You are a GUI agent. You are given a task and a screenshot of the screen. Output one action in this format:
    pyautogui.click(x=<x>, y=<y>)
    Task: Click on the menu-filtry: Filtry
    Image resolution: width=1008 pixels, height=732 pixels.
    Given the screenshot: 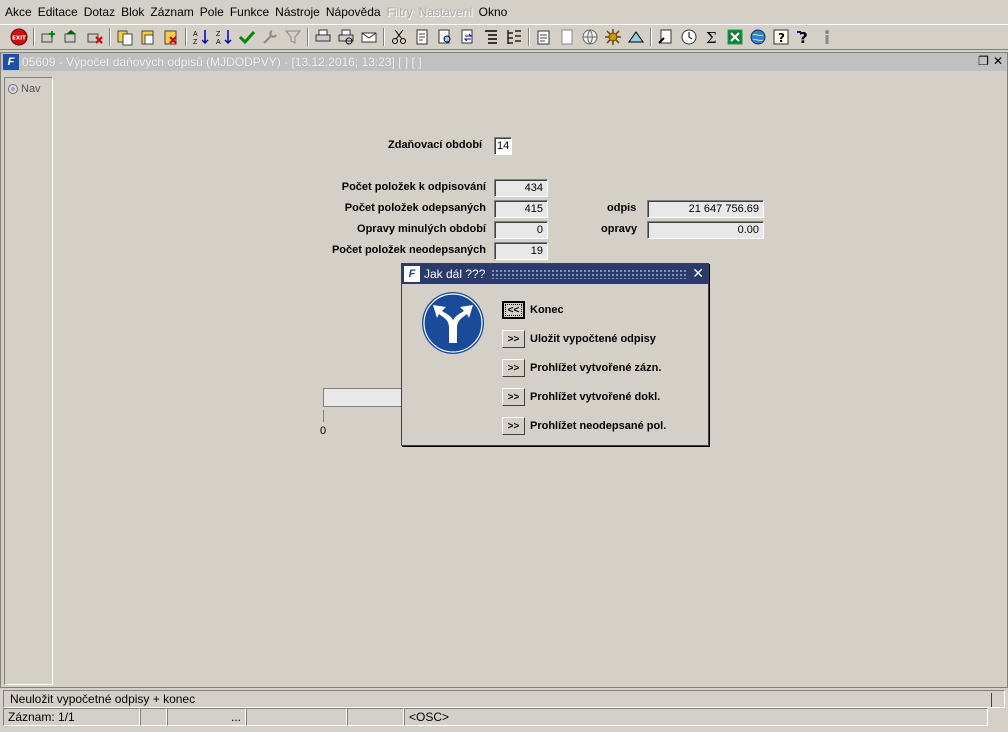 What is the action you would take?
    pyautogui.click(x=399, y=12)
    